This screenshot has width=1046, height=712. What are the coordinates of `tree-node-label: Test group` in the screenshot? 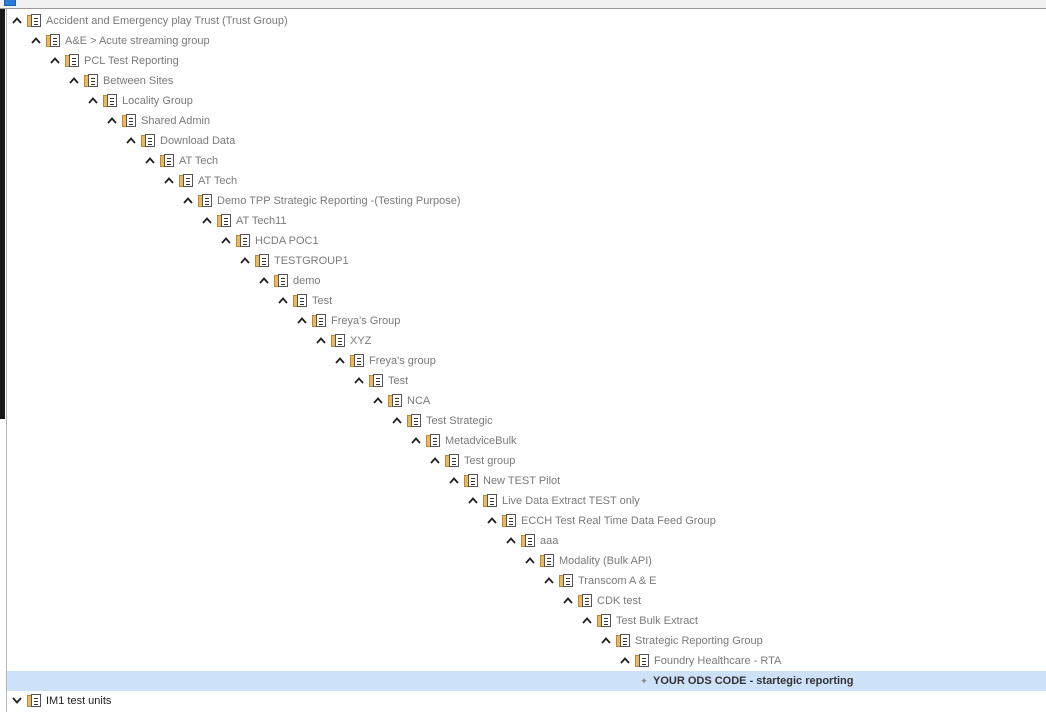 It's located at (490, 461).